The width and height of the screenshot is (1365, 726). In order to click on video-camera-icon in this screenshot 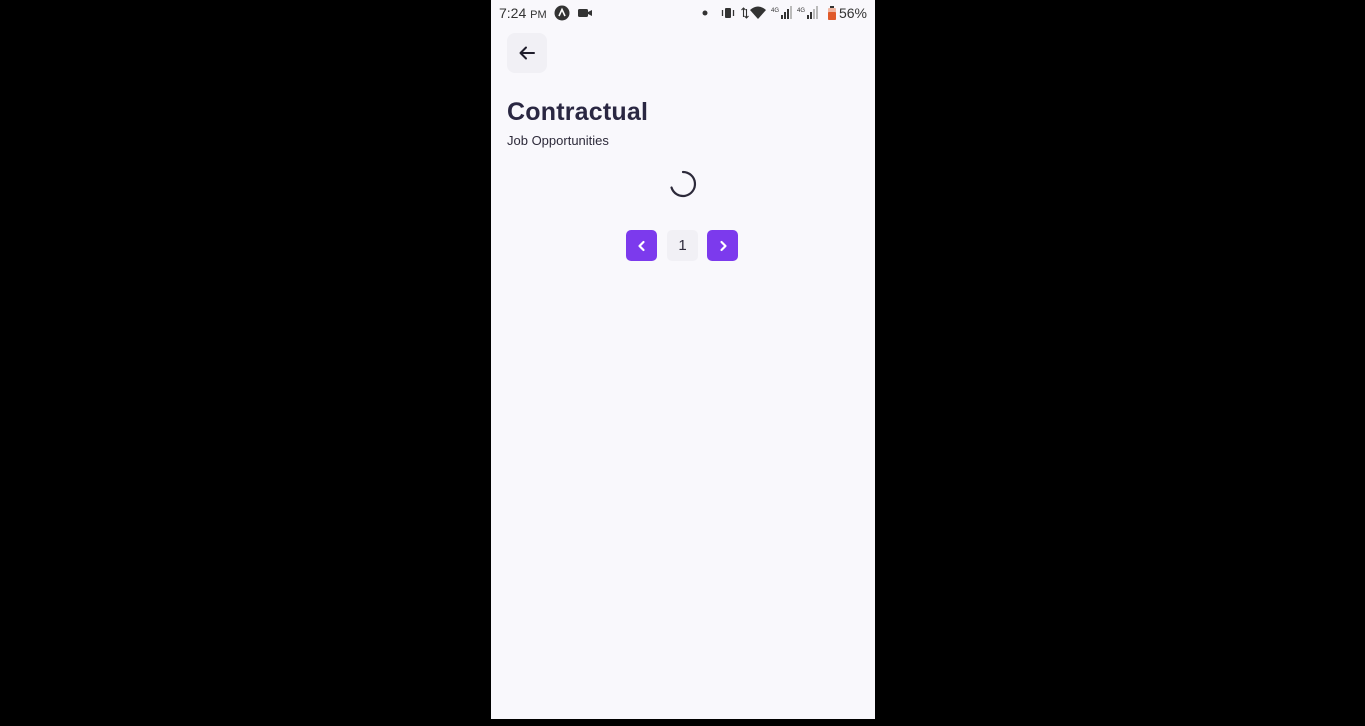, I will do `click(585, 13)`.